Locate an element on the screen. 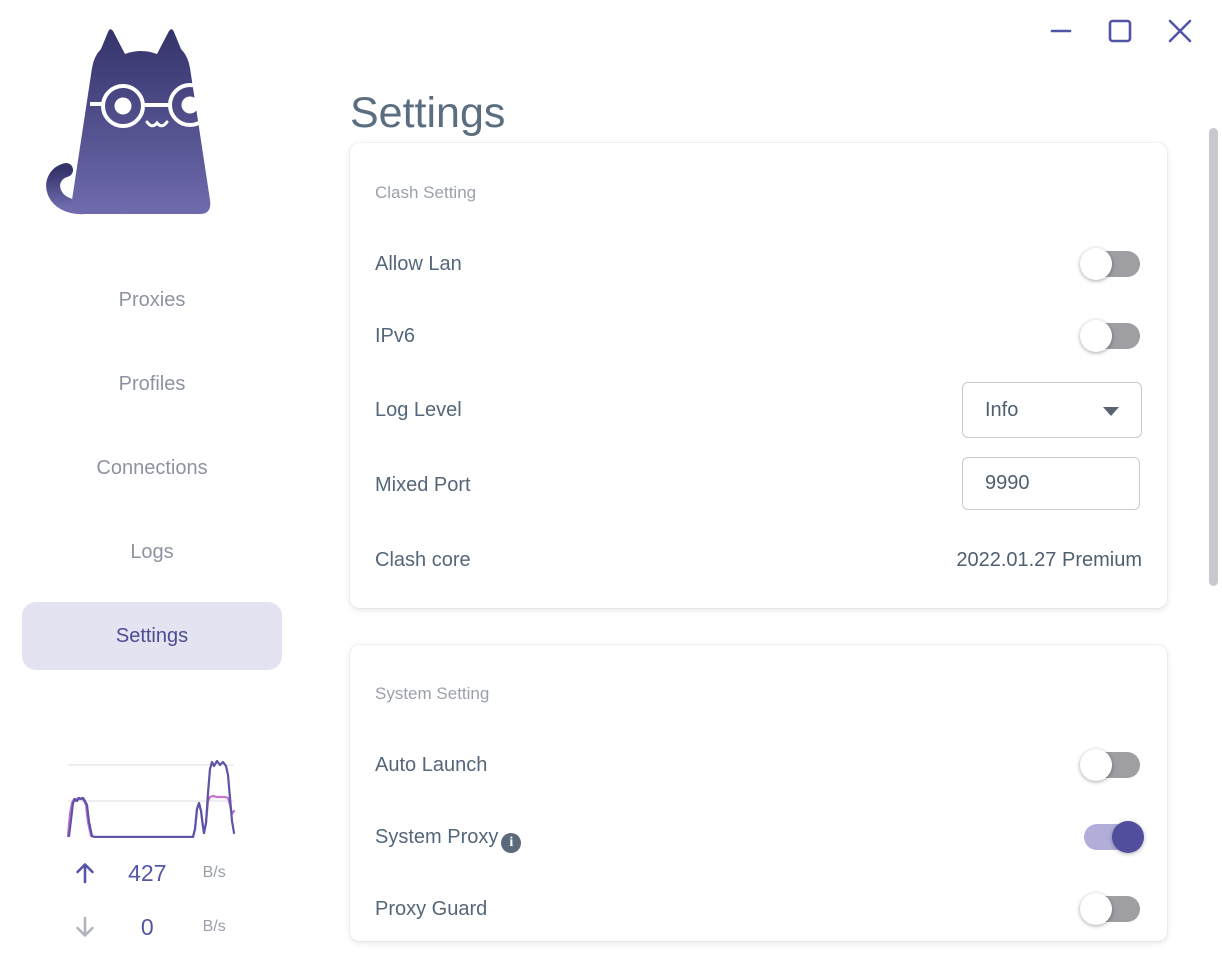 The image size is (1222, 956). system-proxy-label-text: System Proxy is located at coordinates (437, 837).